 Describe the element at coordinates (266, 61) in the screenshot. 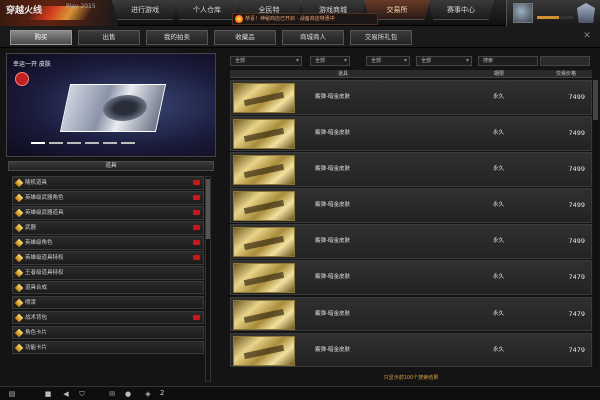

I see `type-select: 全部` at that location.